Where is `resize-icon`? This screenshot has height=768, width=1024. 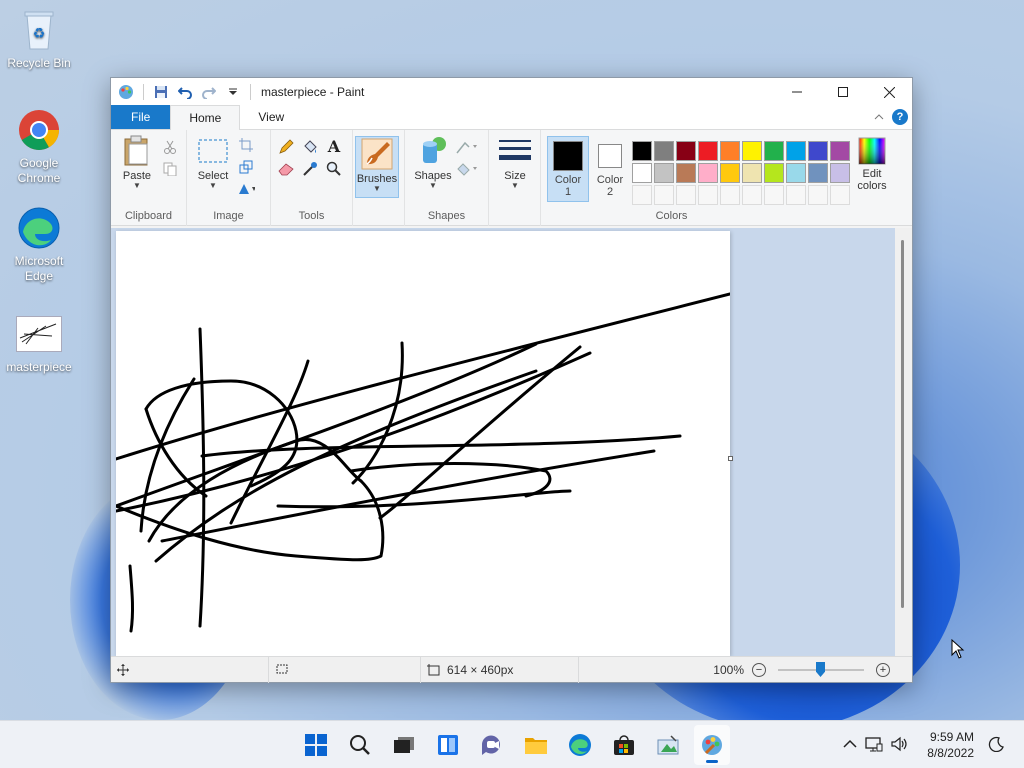 resize-icon is located at coordinates (246, 167).